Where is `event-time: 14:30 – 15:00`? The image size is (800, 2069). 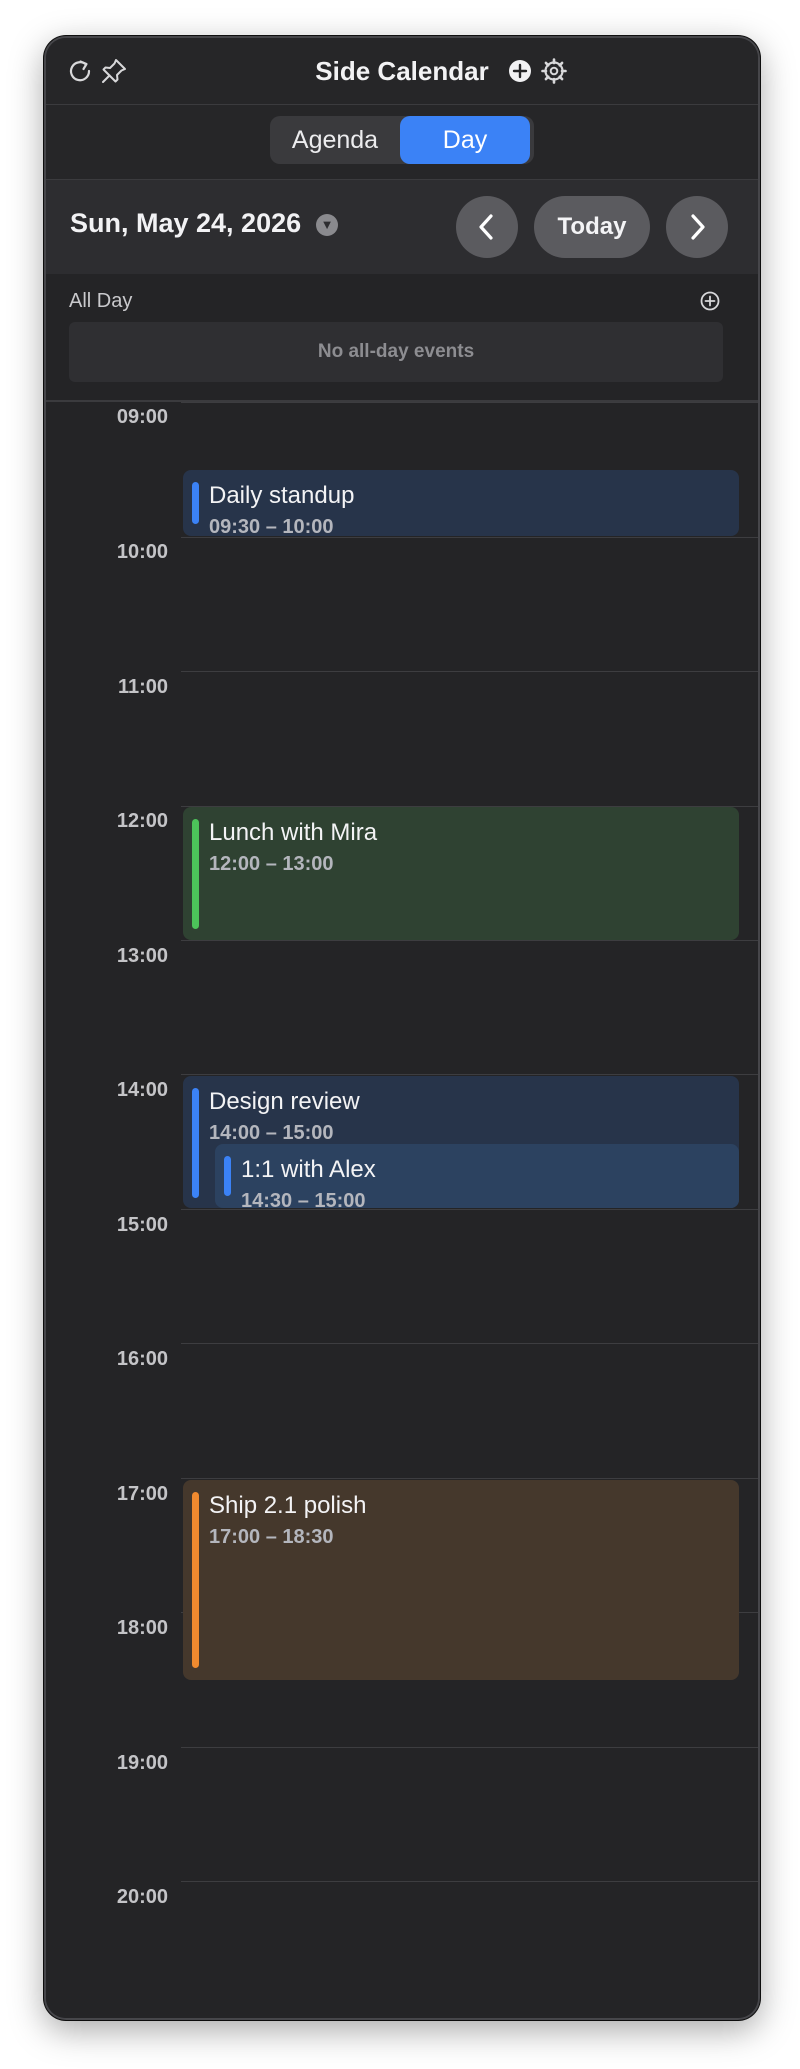
event-time: 14:30 – 15:00 is located at coordinates (303, 1199).